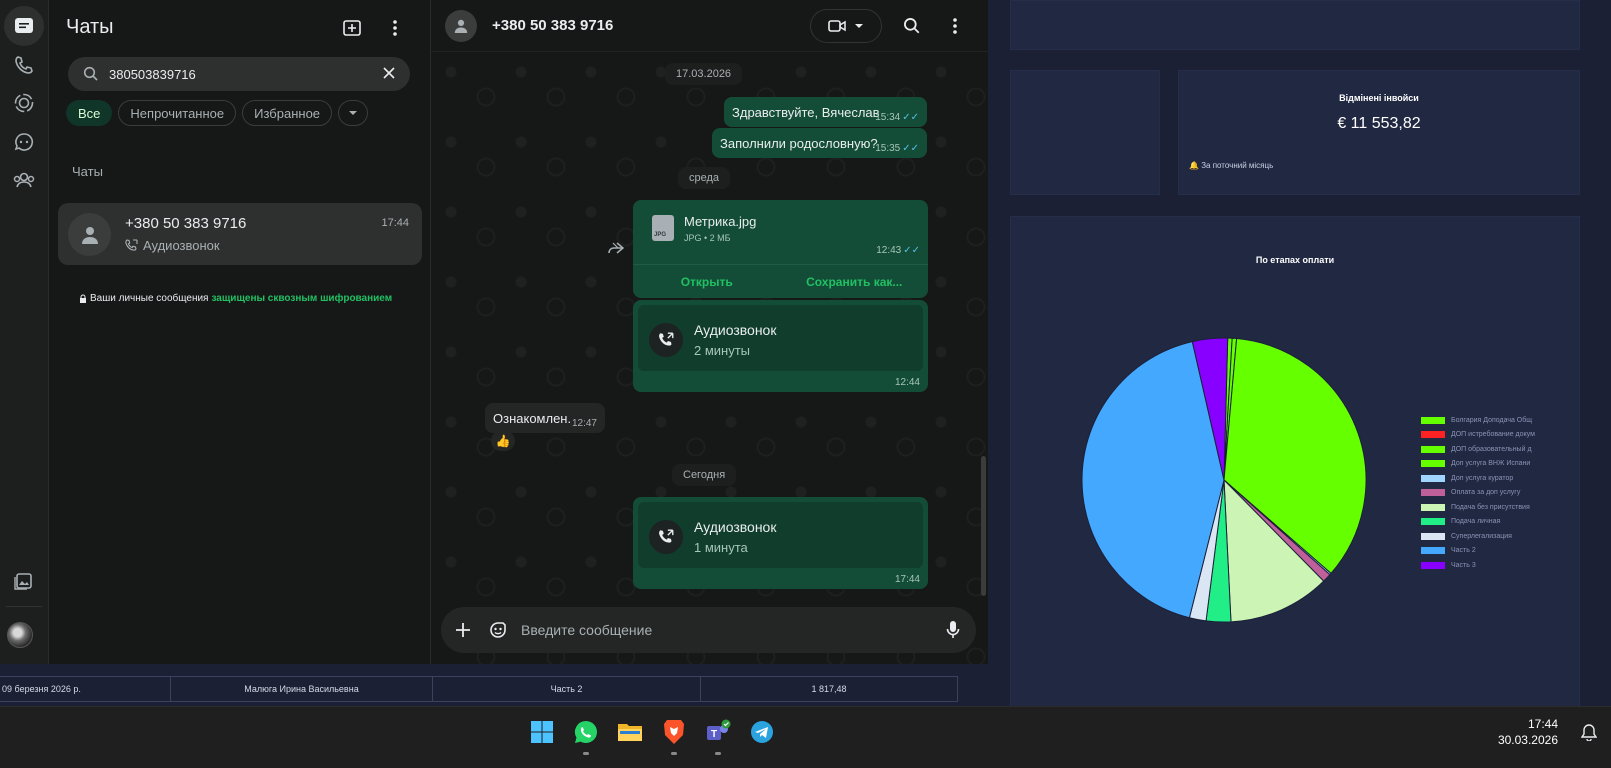  I want to click on call-card: Аудиозвонок 1 минута, so click(780, 535).